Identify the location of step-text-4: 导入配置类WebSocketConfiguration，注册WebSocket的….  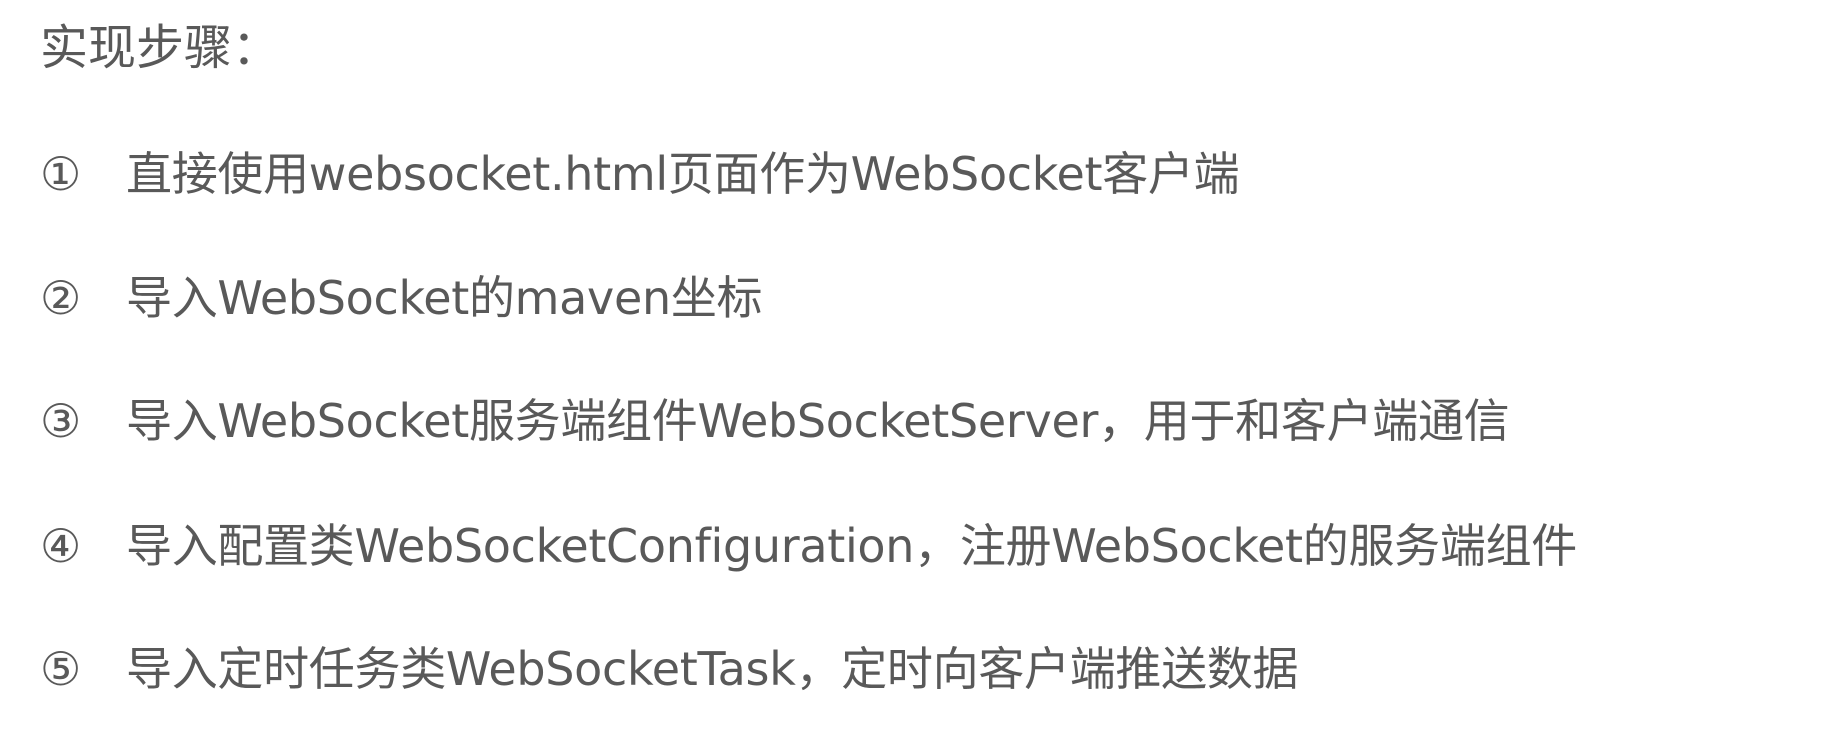
(851, 546).